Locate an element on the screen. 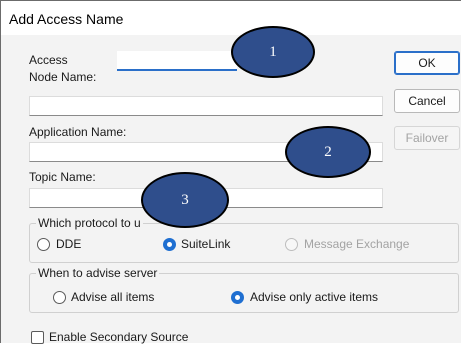  dialog-titlebar: Add Access Name is located at coordinates (231, 18).